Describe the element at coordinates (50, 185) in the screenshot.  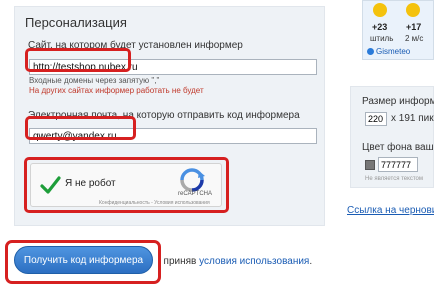
I see `checkmark-icon` at that location.